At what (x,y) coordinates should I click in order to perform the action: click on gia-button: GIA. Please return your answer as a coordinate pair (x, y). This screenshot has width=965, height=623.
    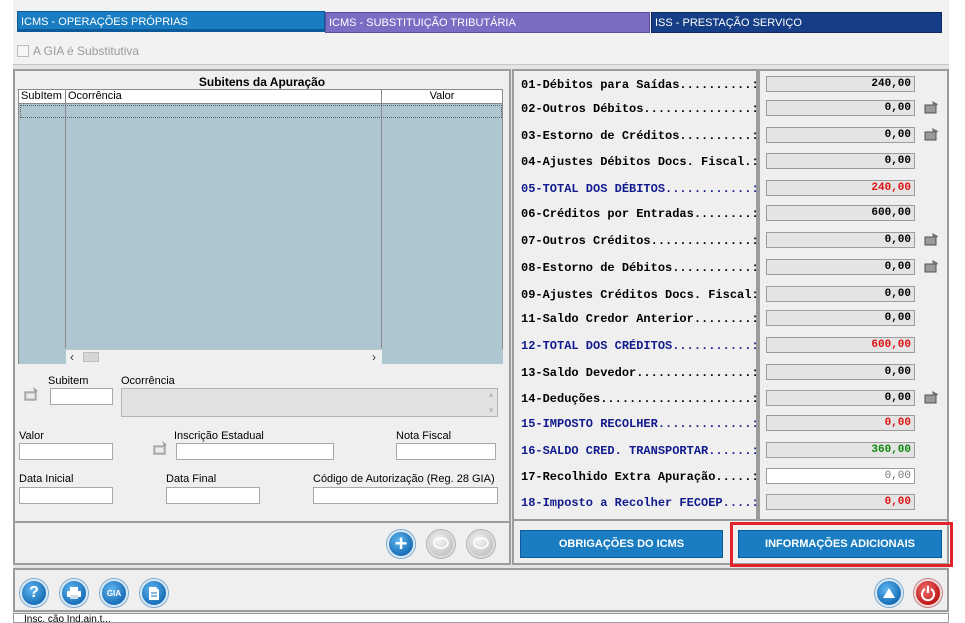
    Looking at the image, I should click on (114, 593).